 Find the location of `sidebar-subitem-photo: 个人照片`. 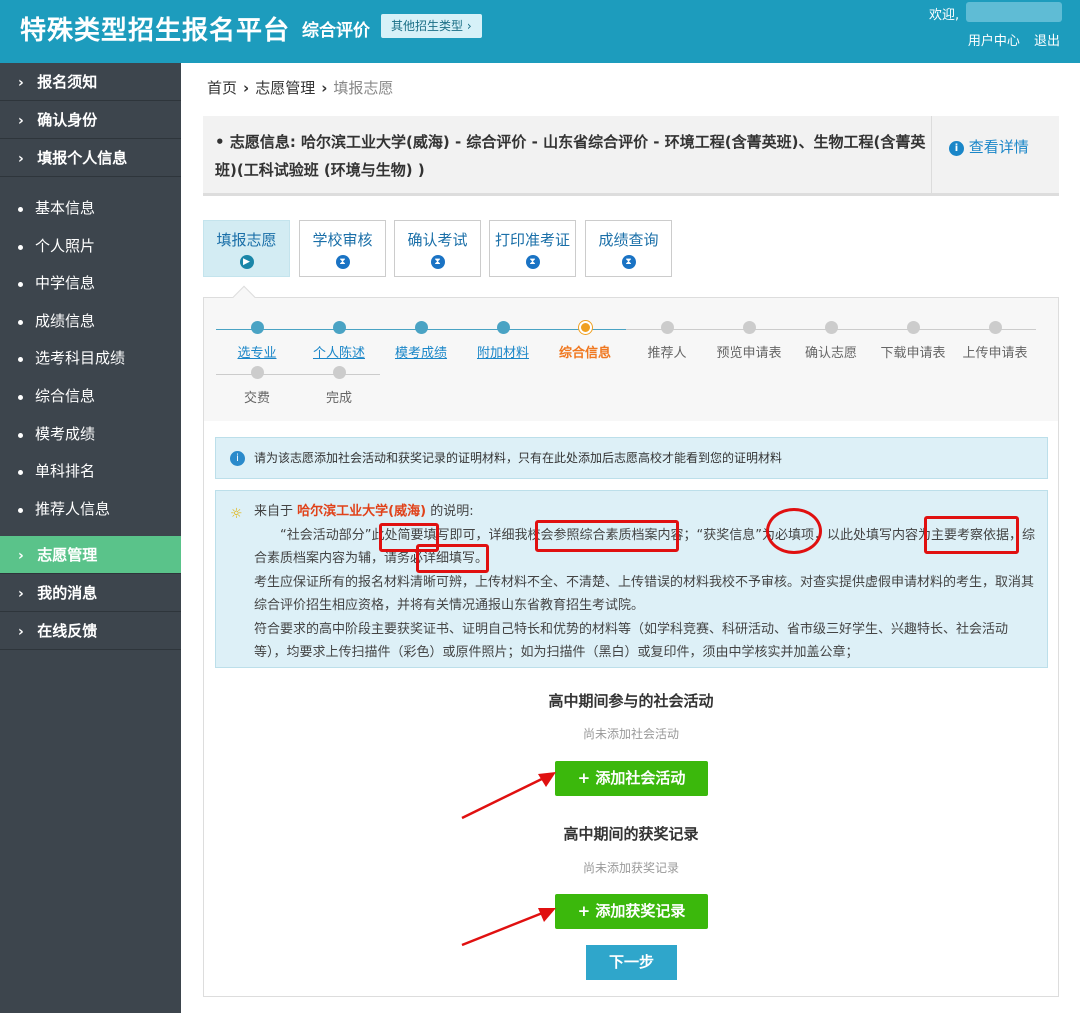

sidebar-subitem-photo: 个人照片 is located at coordinates (90, 247).